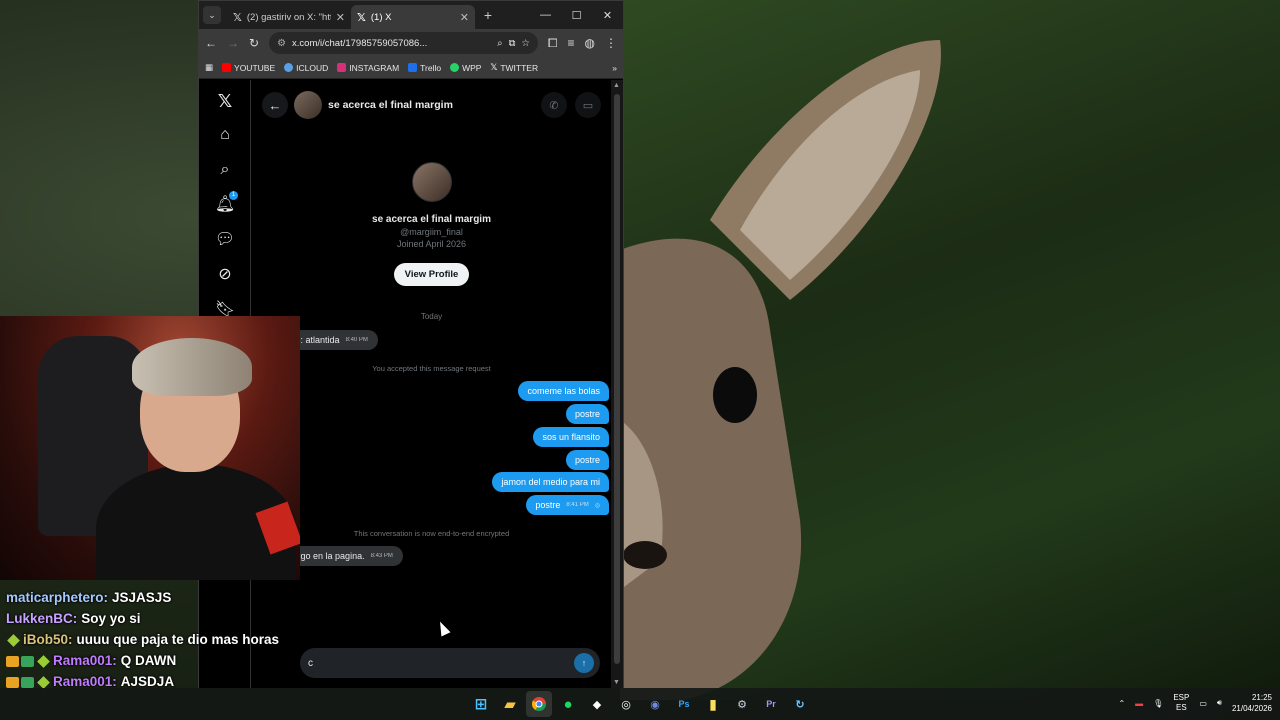 The image size is (1280, 720). I want to click on chat-line: LukkenBC: Soy yo si, so click(150, 619).